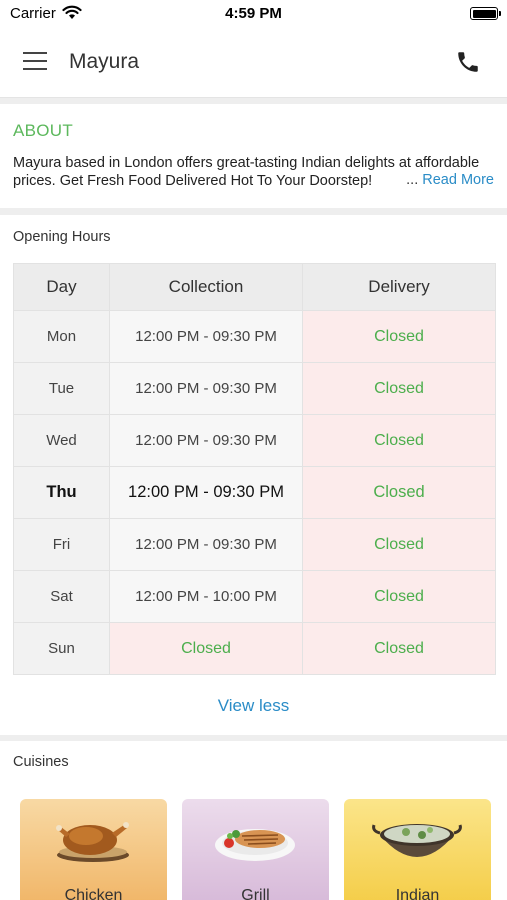 This screenshot has height=900, width=507. I want to click on table-row: Mon 12:00 PM - 09:30 PM Closed, so click(254, 336).